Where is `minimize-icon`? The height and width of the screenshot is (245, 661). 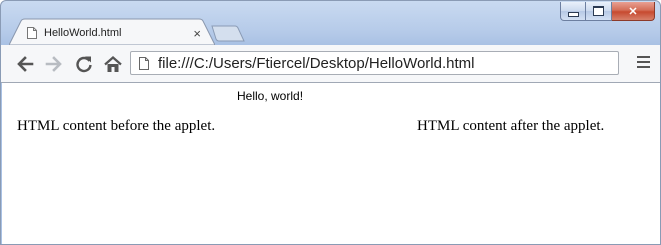 minimize-icon is located at coordinates (573, 14).